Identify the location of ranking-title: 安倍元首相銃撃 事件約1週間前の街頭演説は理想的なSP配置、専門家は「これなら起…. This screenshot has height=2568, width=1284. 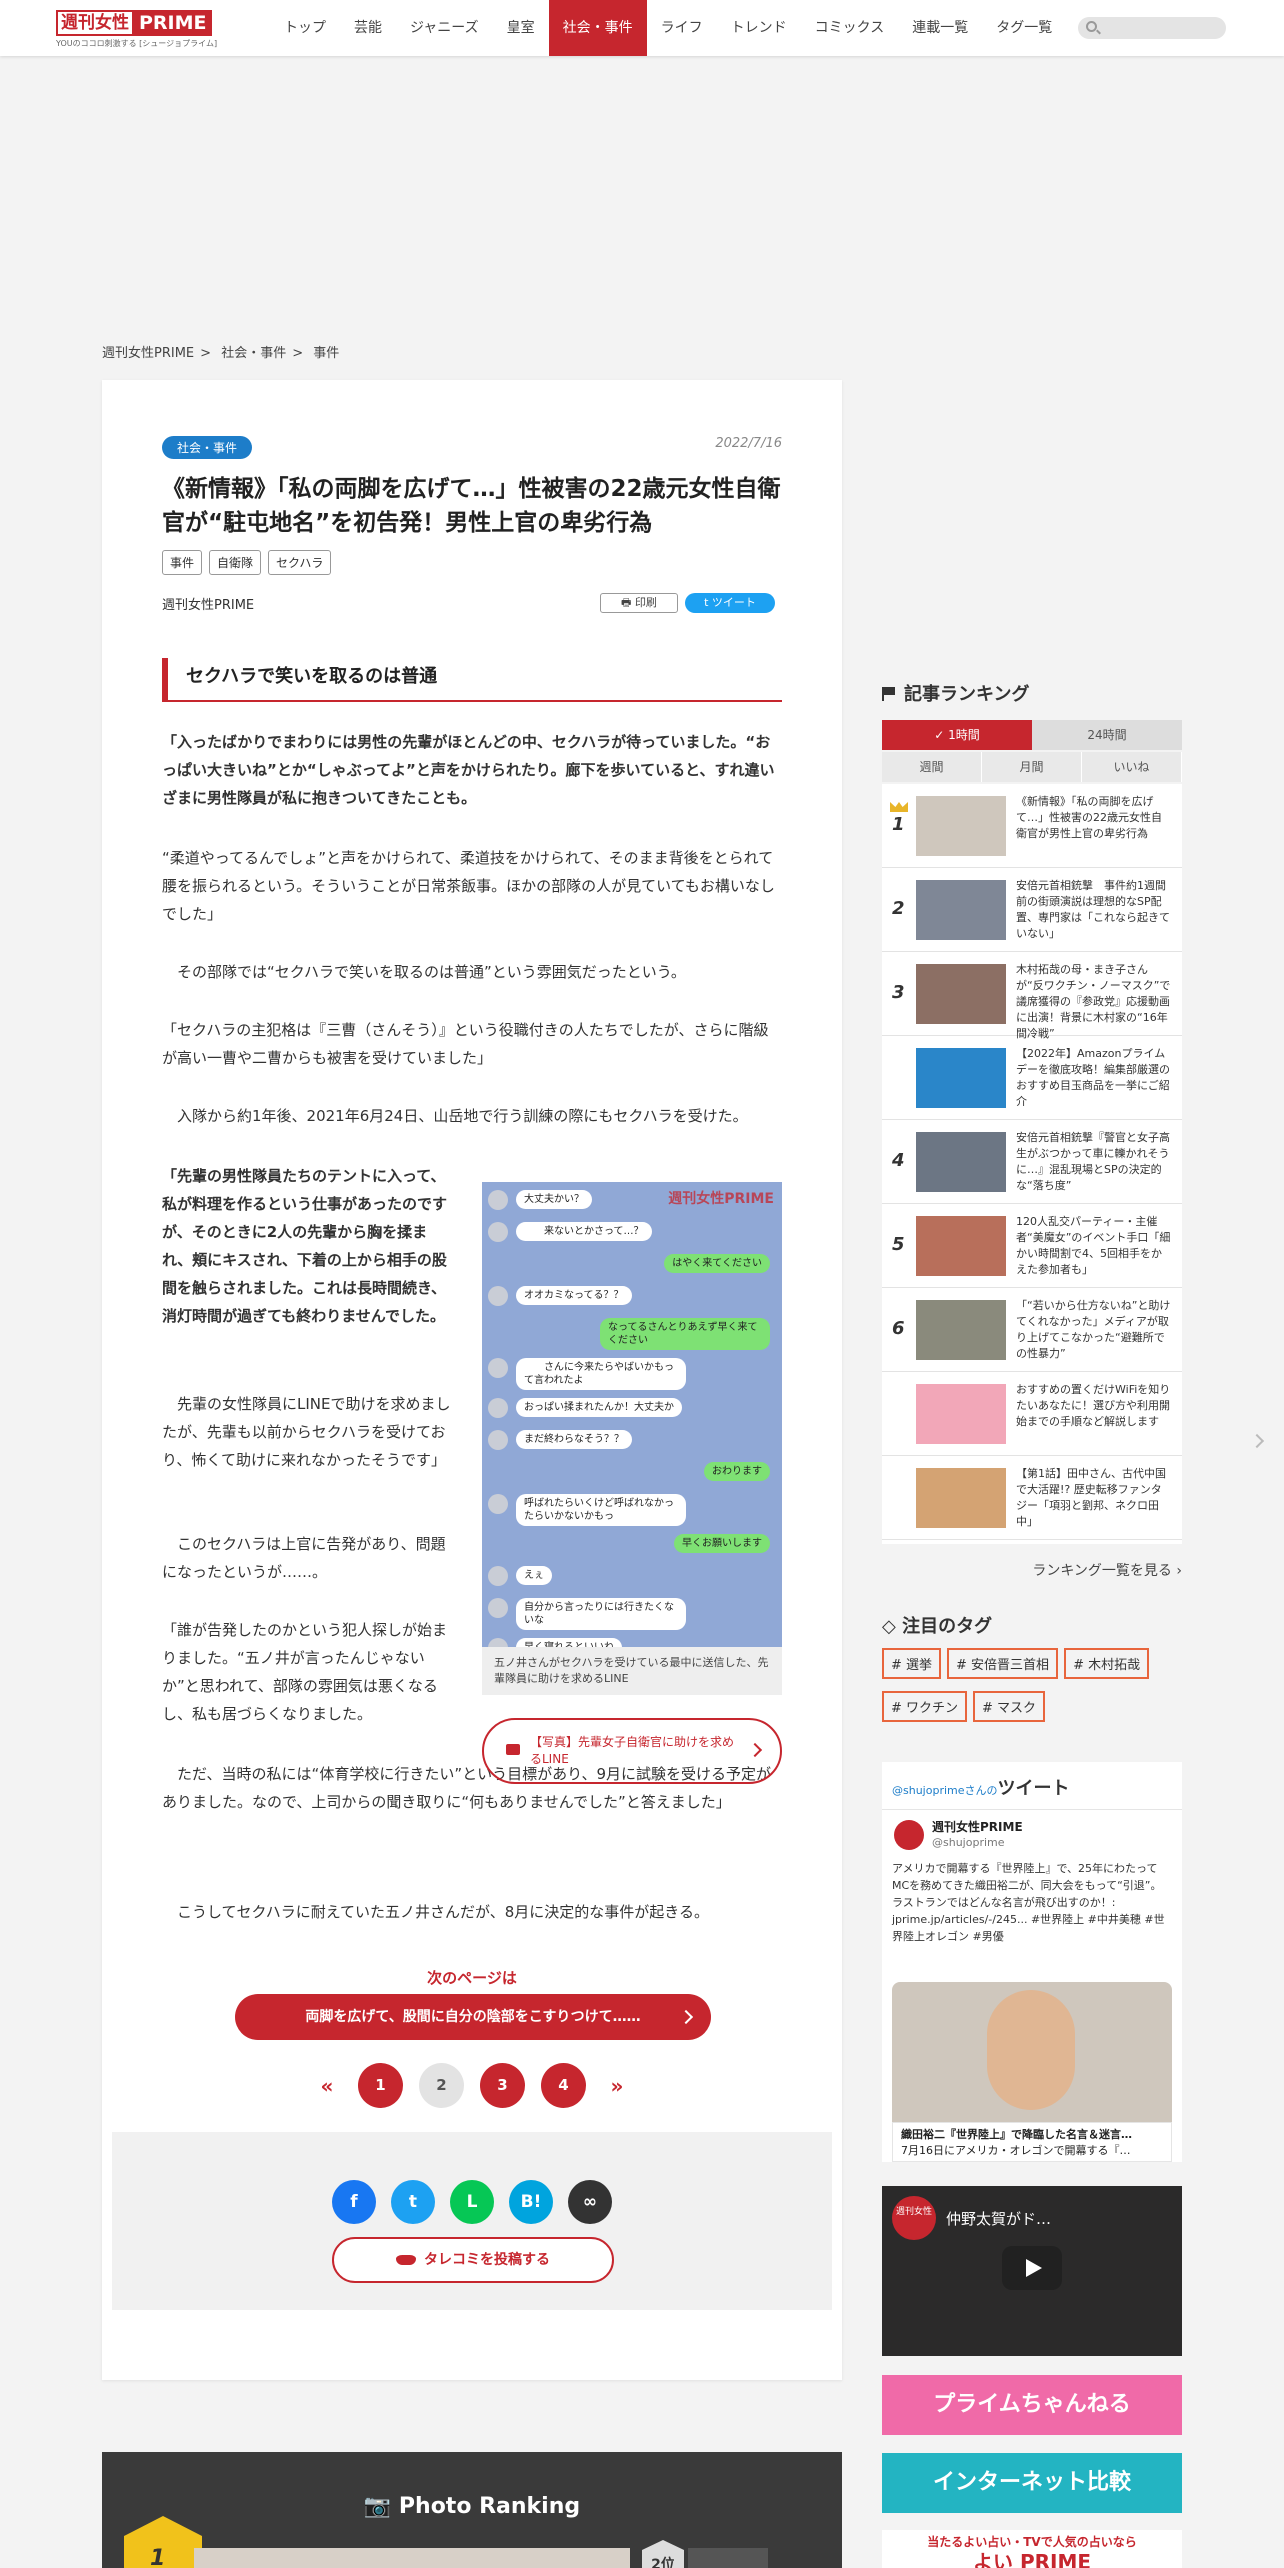
(1094, 910).